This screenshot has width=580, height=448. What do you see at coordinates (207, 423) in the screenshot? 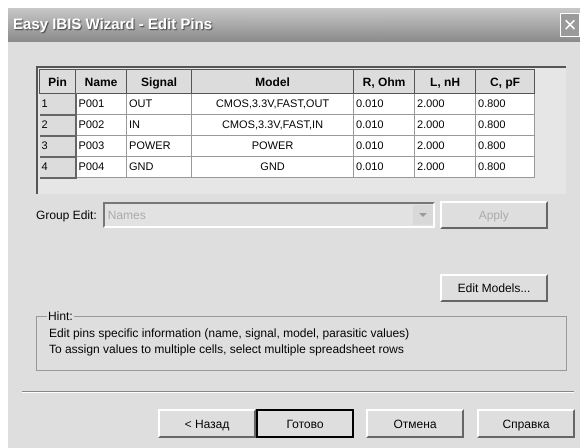
I see `wizard-button: < Назад` at bounding box center [207, 423].